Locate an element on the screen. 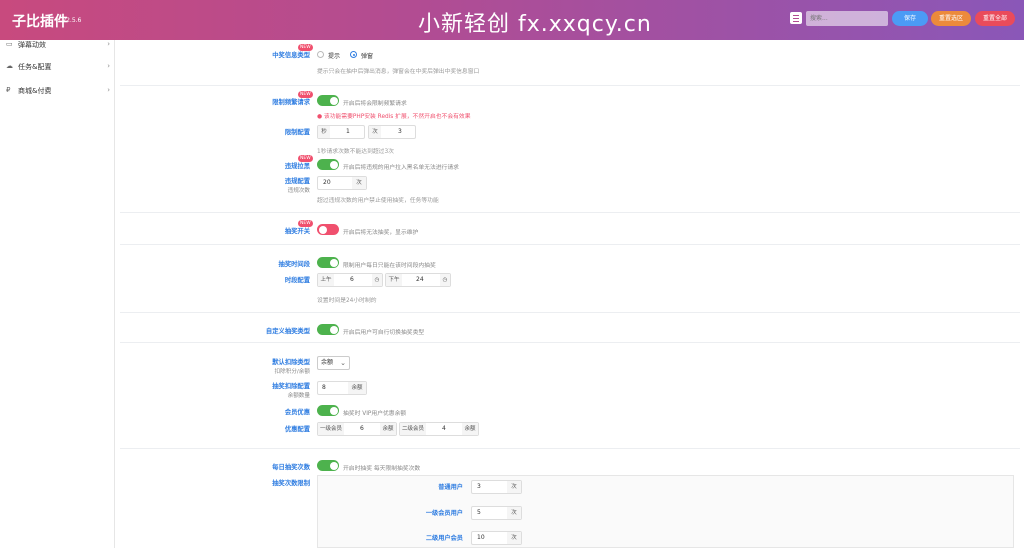  count-row-label: 一级会员用户 is located at coordinates (444, 513).